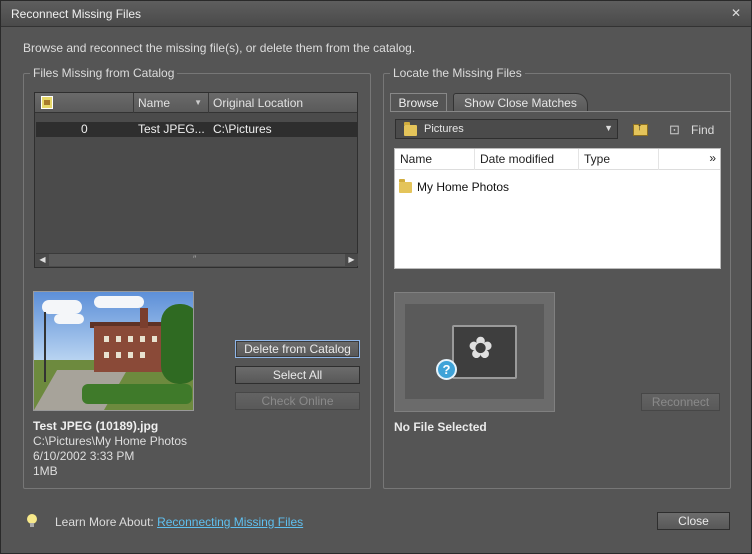 This screenshot has width=752, height=554. What do you see at coordinates (297, 375) in the screenshot?
I see `select-all-button: Select All` at bounding box center [297, 375].